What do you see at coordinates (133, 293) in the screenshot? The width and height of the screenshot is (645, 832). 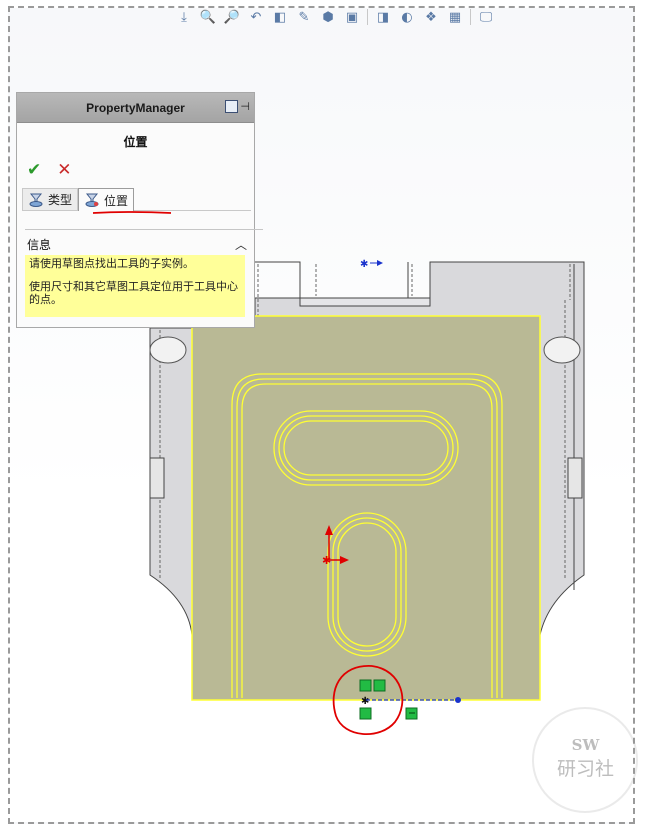 I see `info-line: 使用尺寸和其它草图工具定位用于工具中心的点。` at bounding box center [133, 293].